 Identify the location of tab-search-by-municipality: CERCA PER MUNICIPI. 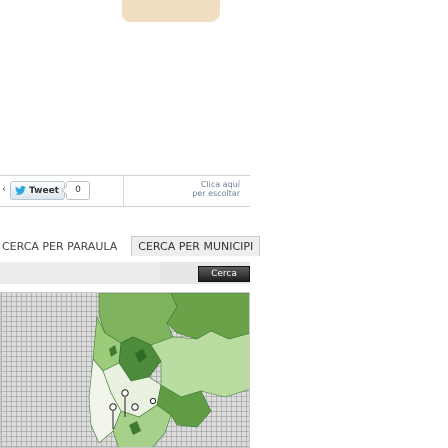
(196, 246).